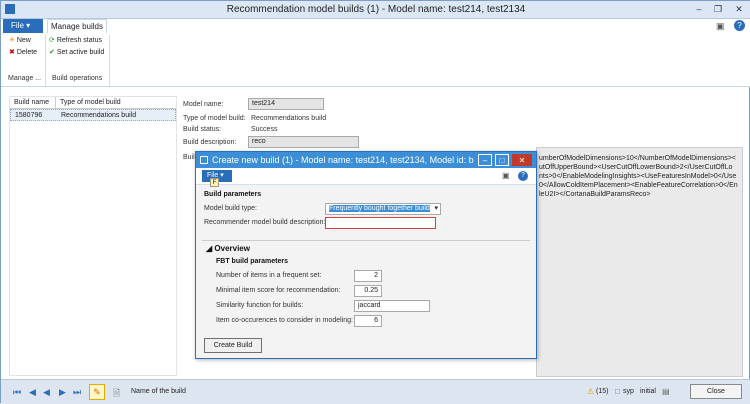 This screenshot has width=750, height=404. I want to click on dialog-layout-icon: ▣, so click(506, 175).